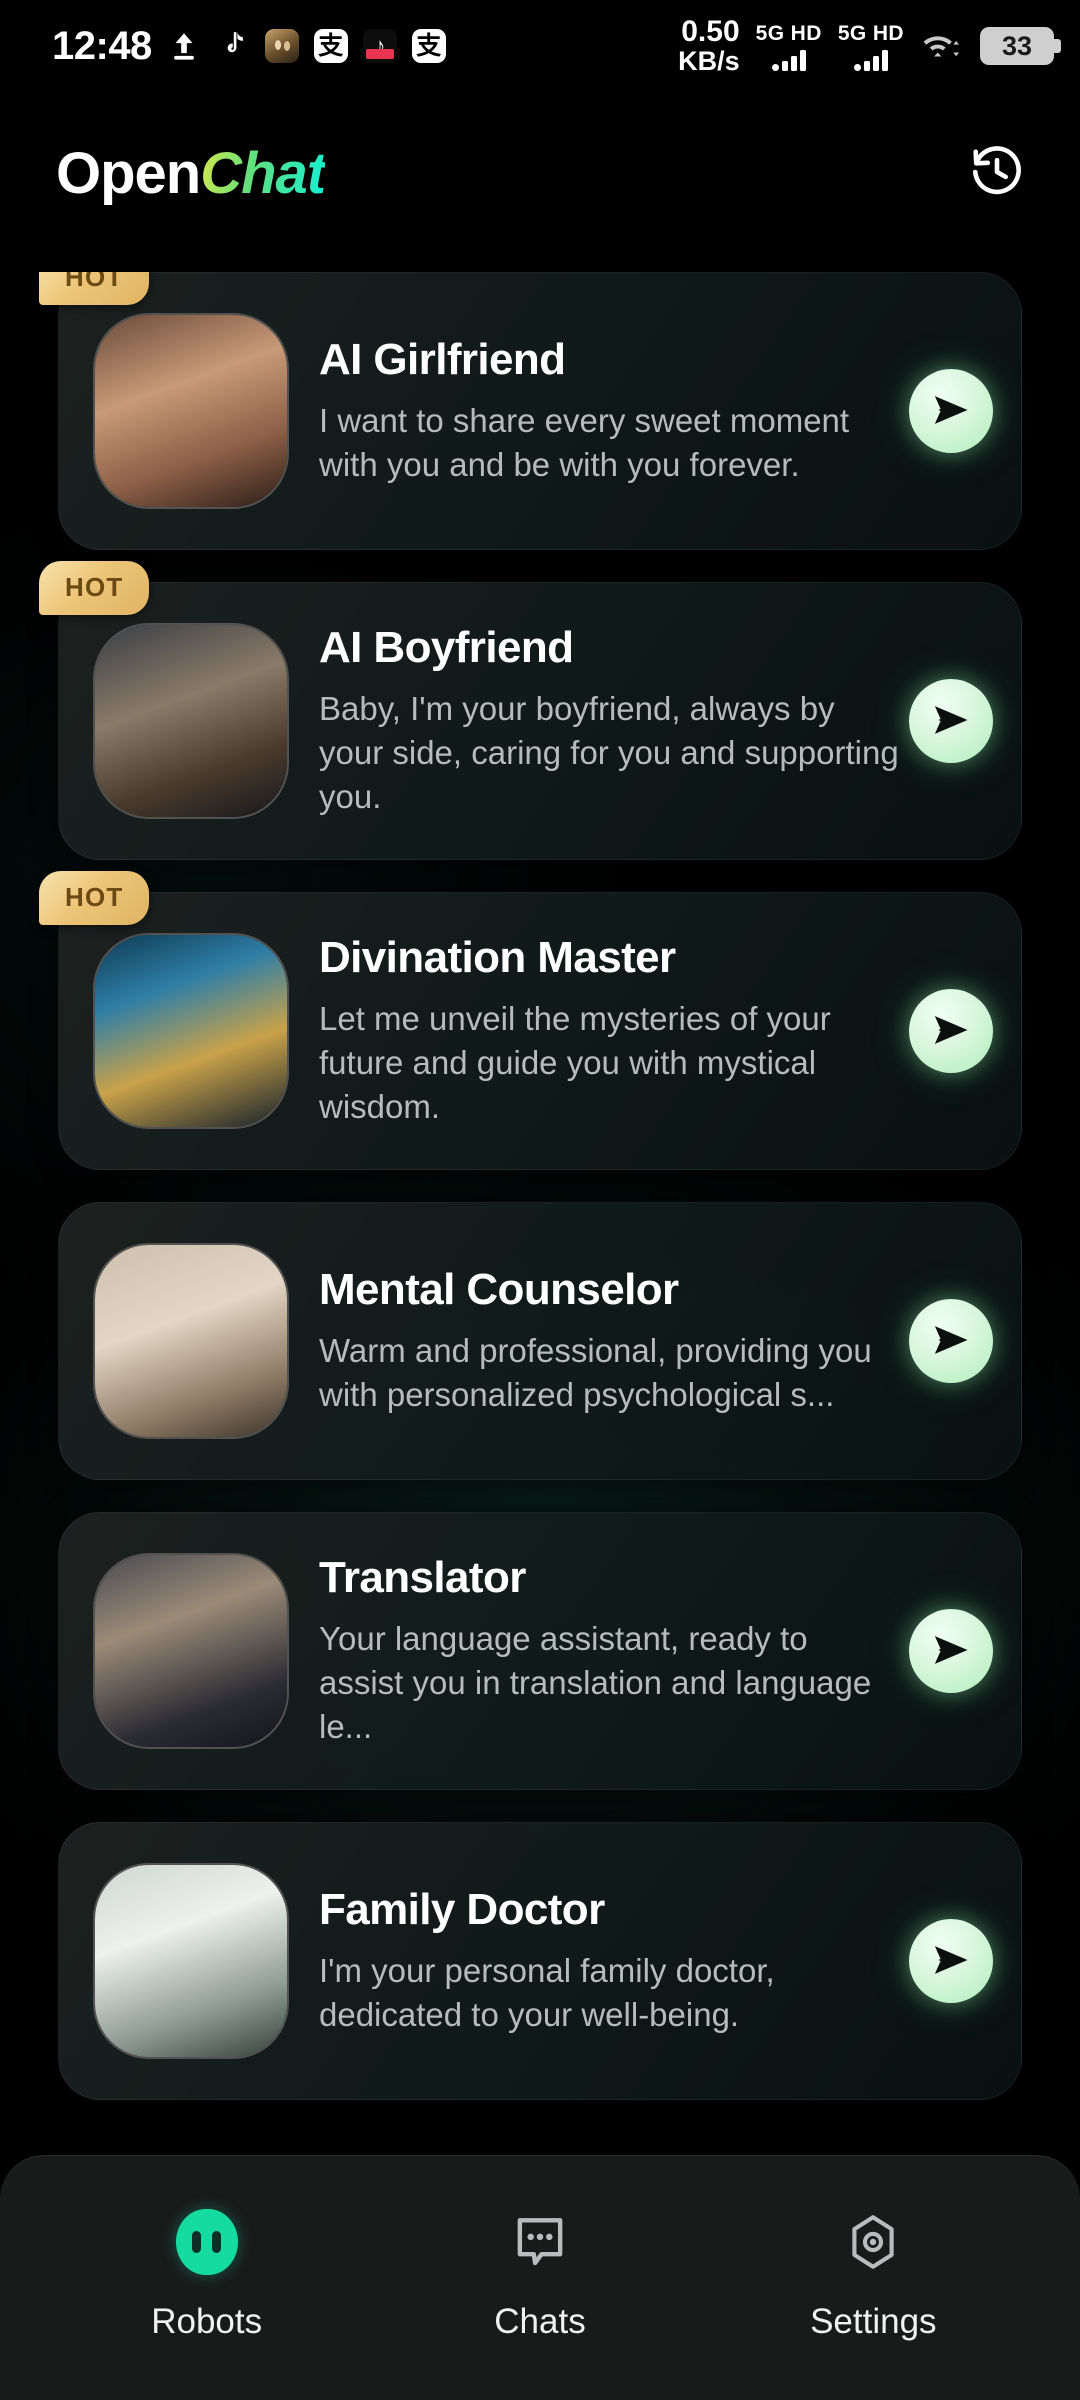 The height and width of the screenshot is (2400, 1080). What do you see at coordinates (184, 46) in the screenshot?
I see `upload-icon` at bounding box center [184, 46].